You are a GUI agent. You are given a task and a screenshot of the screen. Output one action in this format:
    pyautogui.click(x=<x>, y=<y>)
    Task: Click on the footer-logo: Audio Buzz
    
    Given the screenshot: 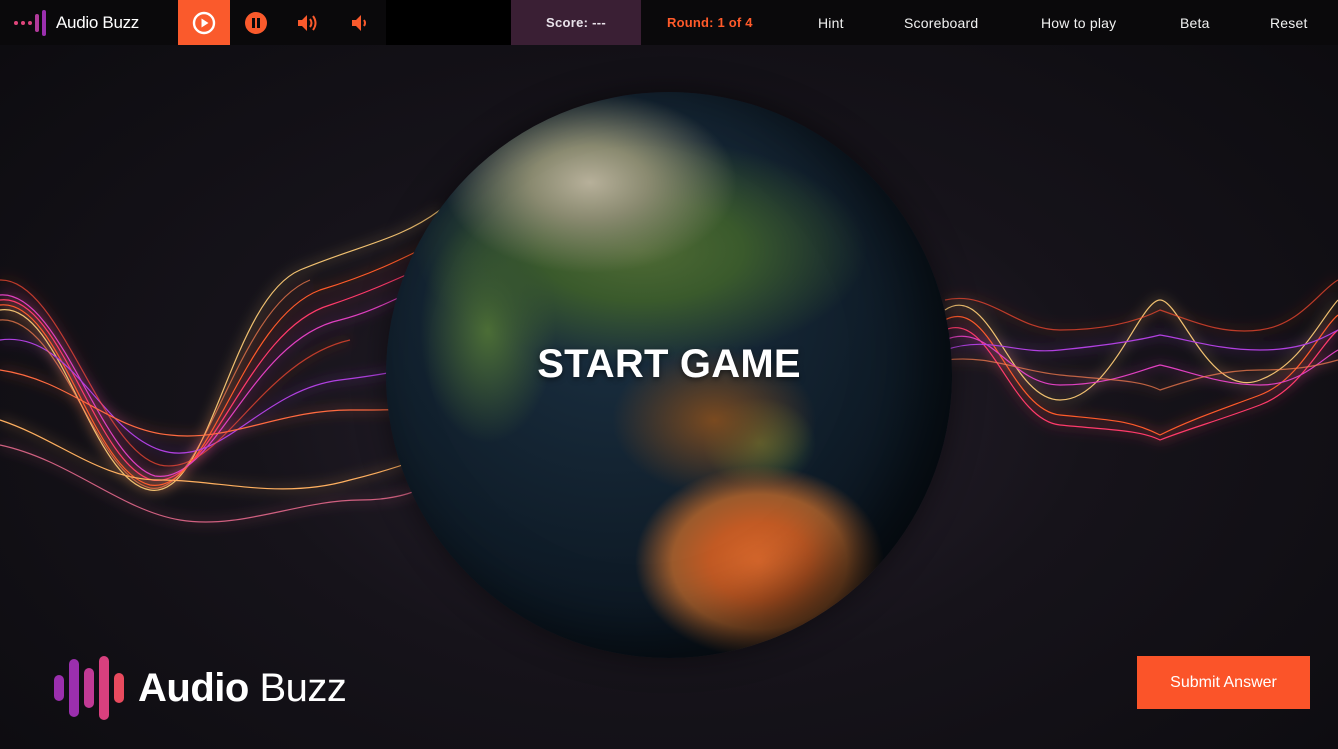 What is the action you would take?
    pyautogui.click(x=200, y=688)
    